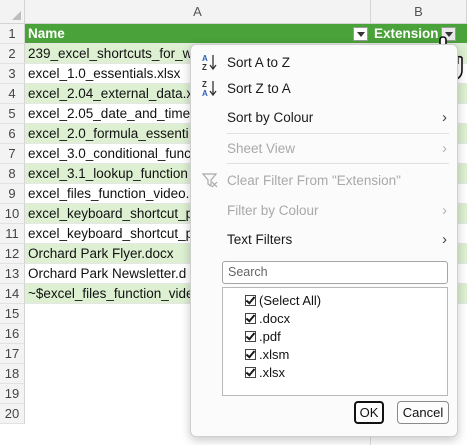 The height and width of the screenshot is (445, 467). I want to click on row-header: 5, so click(12, 114).